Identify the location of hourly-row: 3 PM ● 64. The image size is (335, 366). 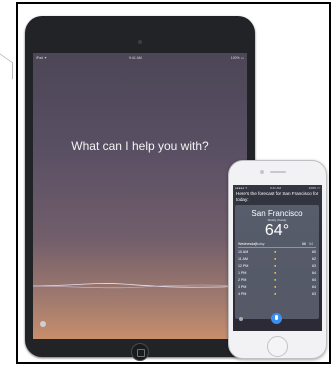
(277, 288).